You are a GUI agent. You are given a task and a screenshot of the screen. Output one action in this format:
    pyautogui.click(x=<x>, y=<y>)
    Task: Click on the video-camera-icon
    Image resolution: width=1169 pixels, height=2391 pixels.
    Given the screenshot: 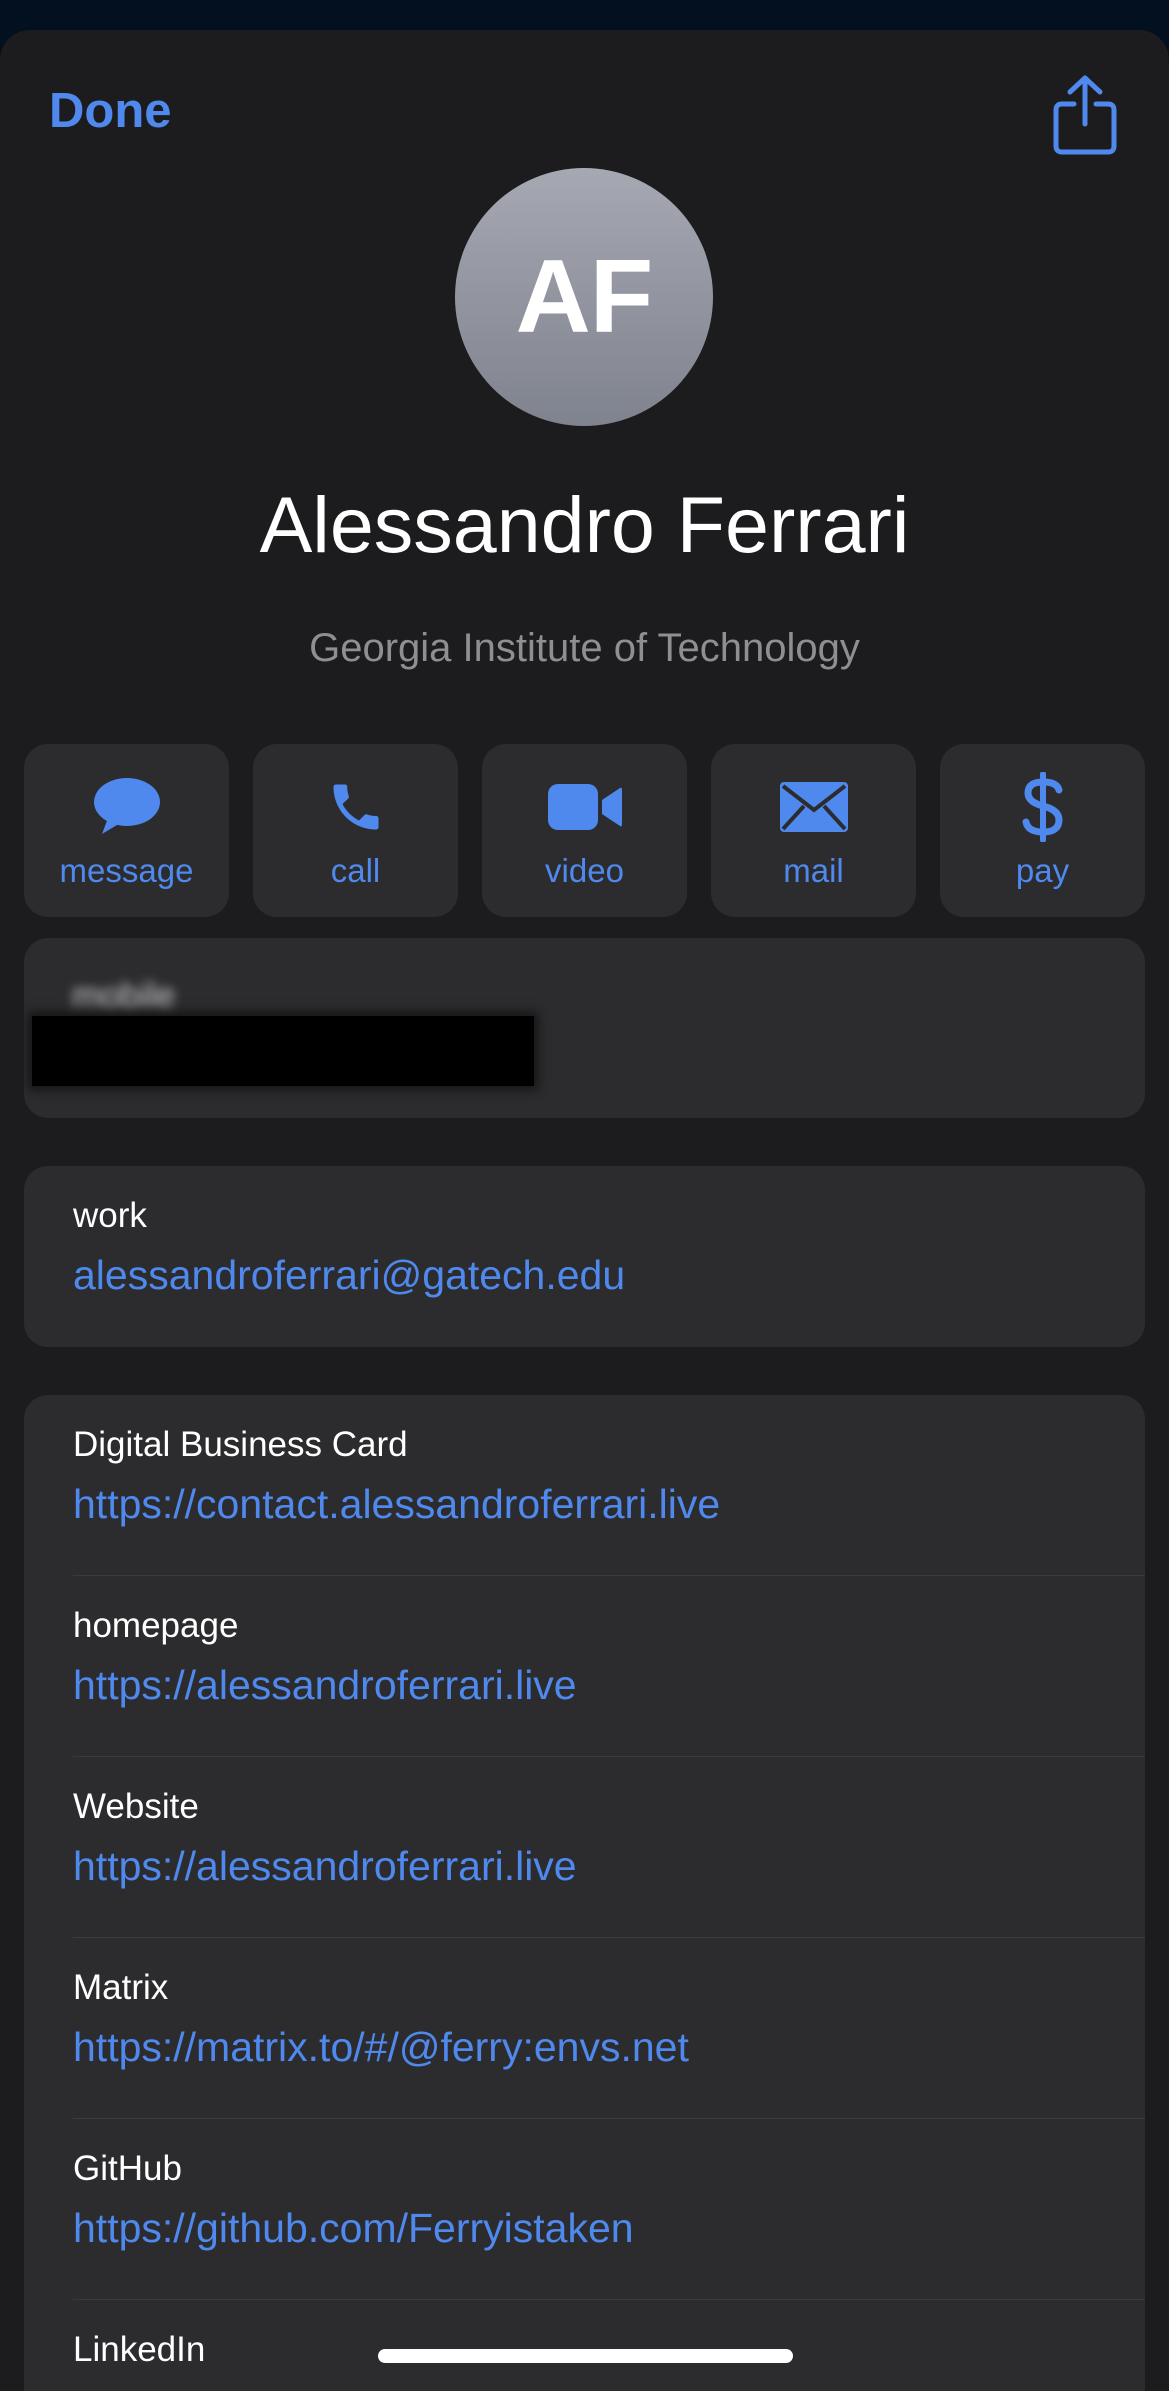 What is the action you would take?
    pyautogui.click(x=584, y=807)
    